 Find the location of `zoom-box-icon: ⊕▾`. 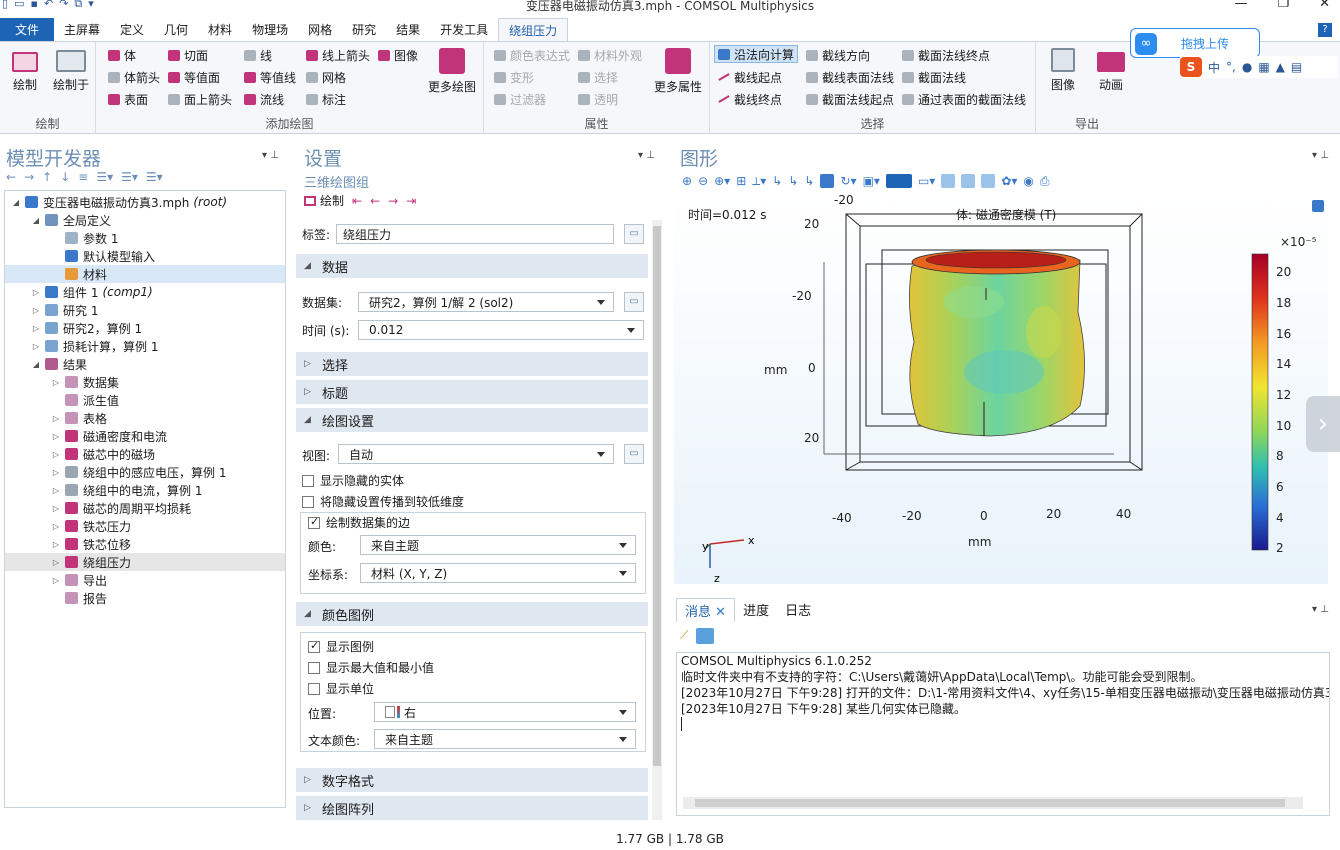

zoom-box-icon: ⊕▾ is located at coordinates (722, 181).